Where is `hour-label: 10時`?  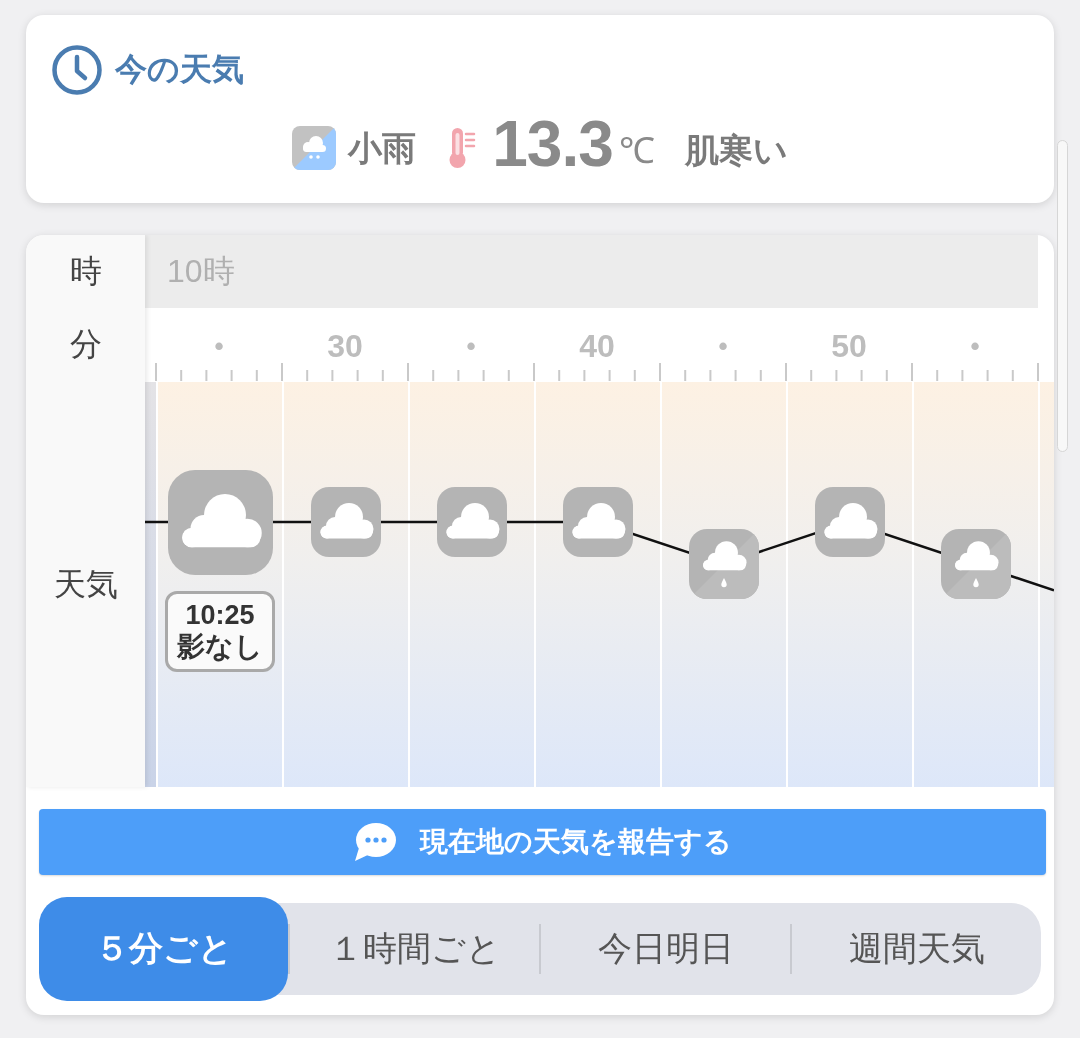
hour-label: 10時 is located at coordinates (201, 271).